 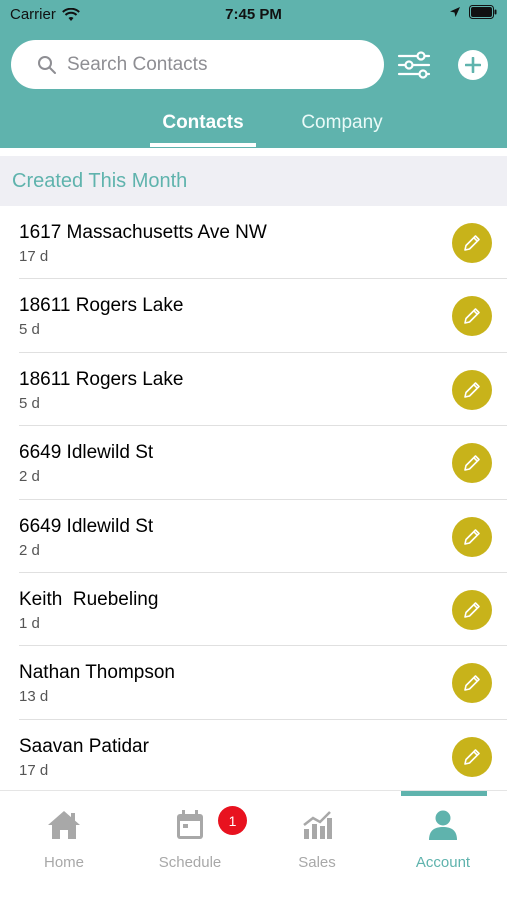 What do you see at coordinates (89, 599) in the screenshot?
I see `contact-name: Keith Ruebeling` at bounding box center [89, 599].